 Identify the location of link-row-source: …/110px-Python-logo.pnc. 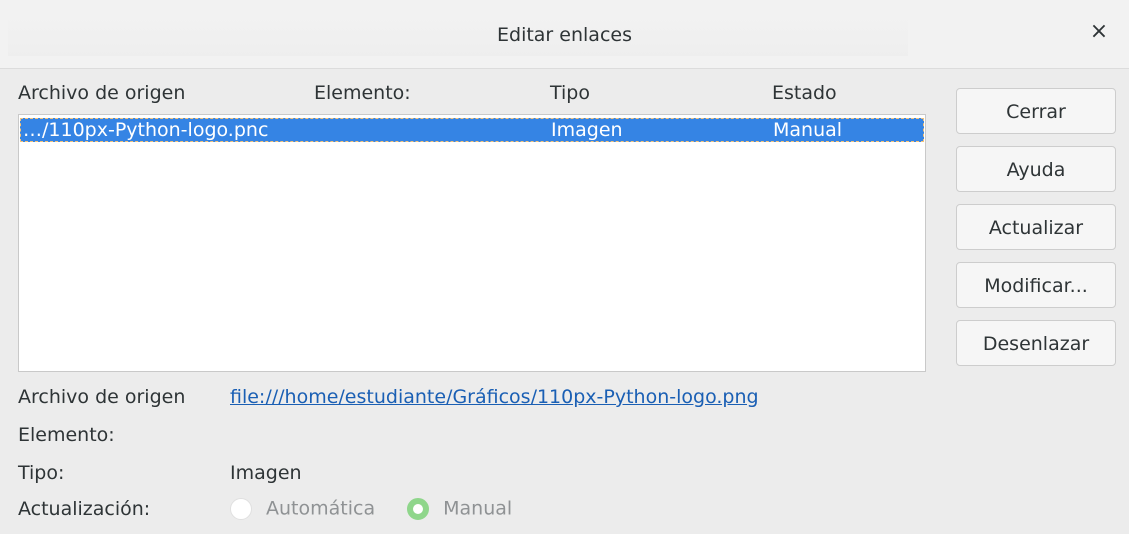
(146, 130).